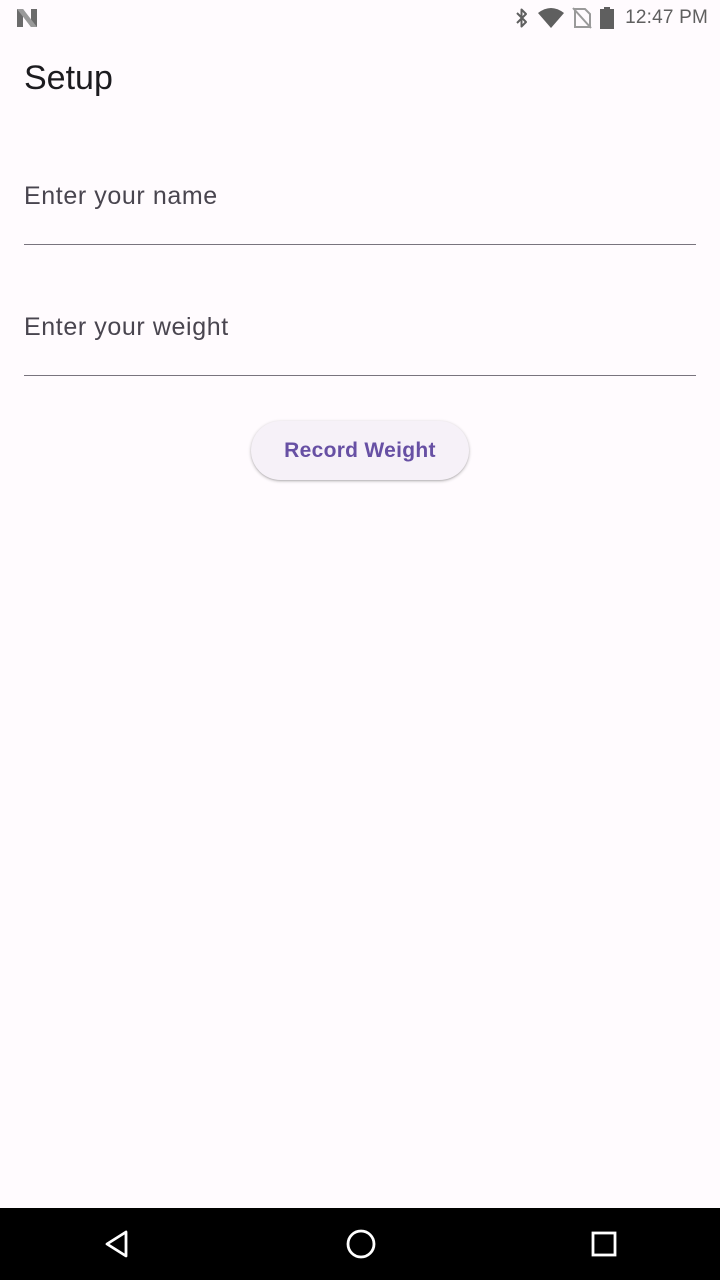  I want to click on status-bar: 12:47 PM, so click(360, 18).